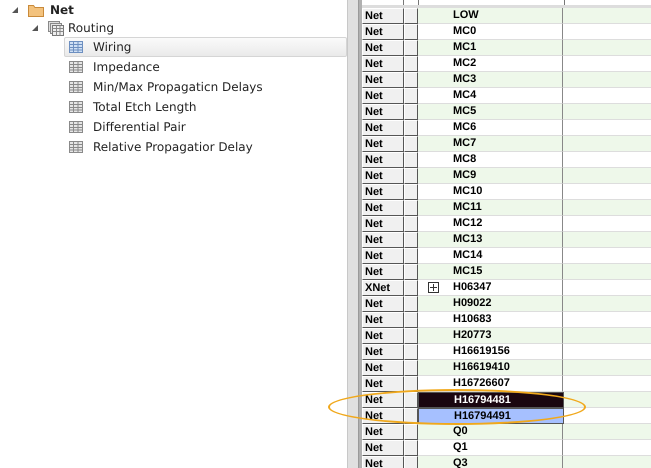 The height and width of the screenshot is (468, 651). What do you see at coordinates (383, 288) in the screenshot?
I see `table-cell: XNet` at bounding box center [383, 288].